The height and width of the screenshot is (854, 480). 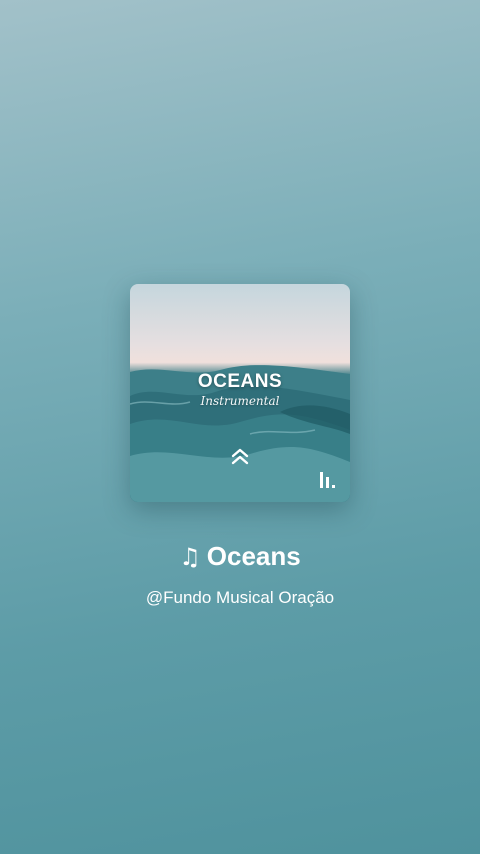 What do you see at coordinates (240, 433) in the screenshot?
I see `ocean-waves-image` at bounding box center [240, 433].